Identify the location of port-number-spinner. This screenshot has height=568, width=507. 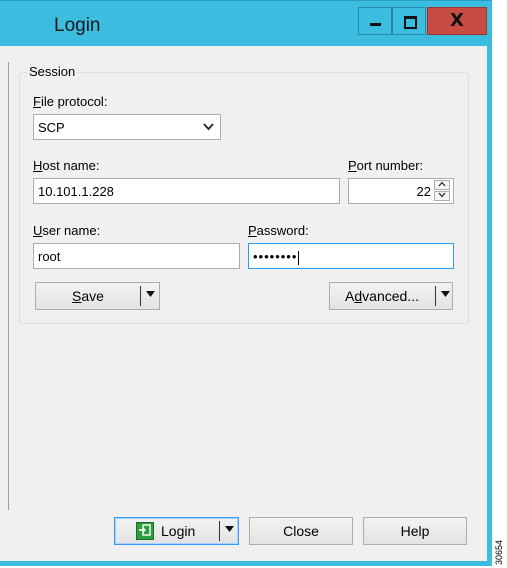
(433, 191).